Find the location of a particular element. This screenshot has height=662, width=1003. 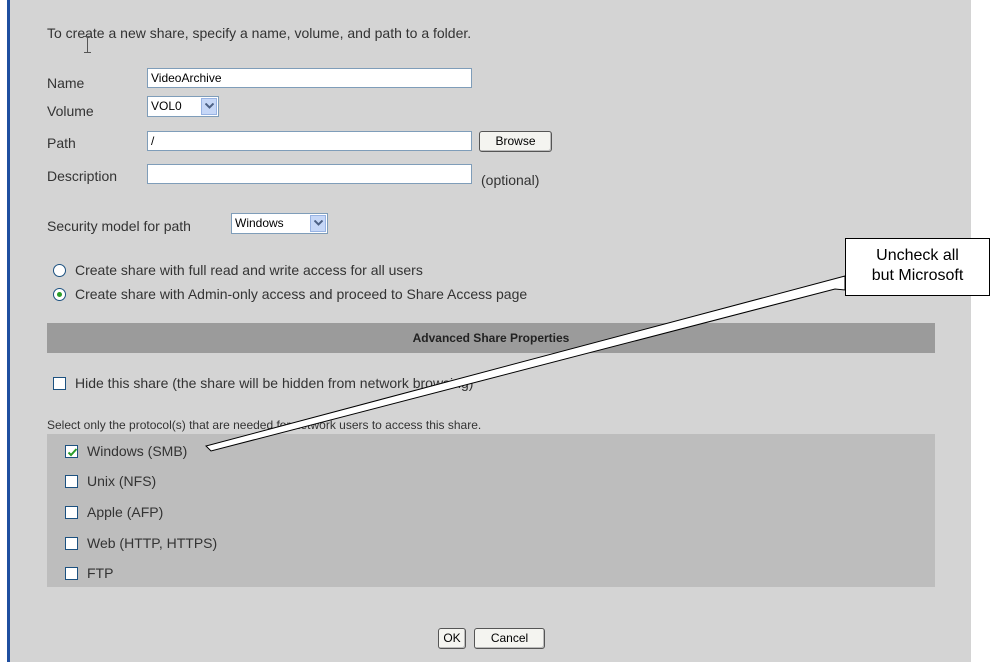

protocol-nfs-label: Unix (NFS) is located at coordinates (122, 481).